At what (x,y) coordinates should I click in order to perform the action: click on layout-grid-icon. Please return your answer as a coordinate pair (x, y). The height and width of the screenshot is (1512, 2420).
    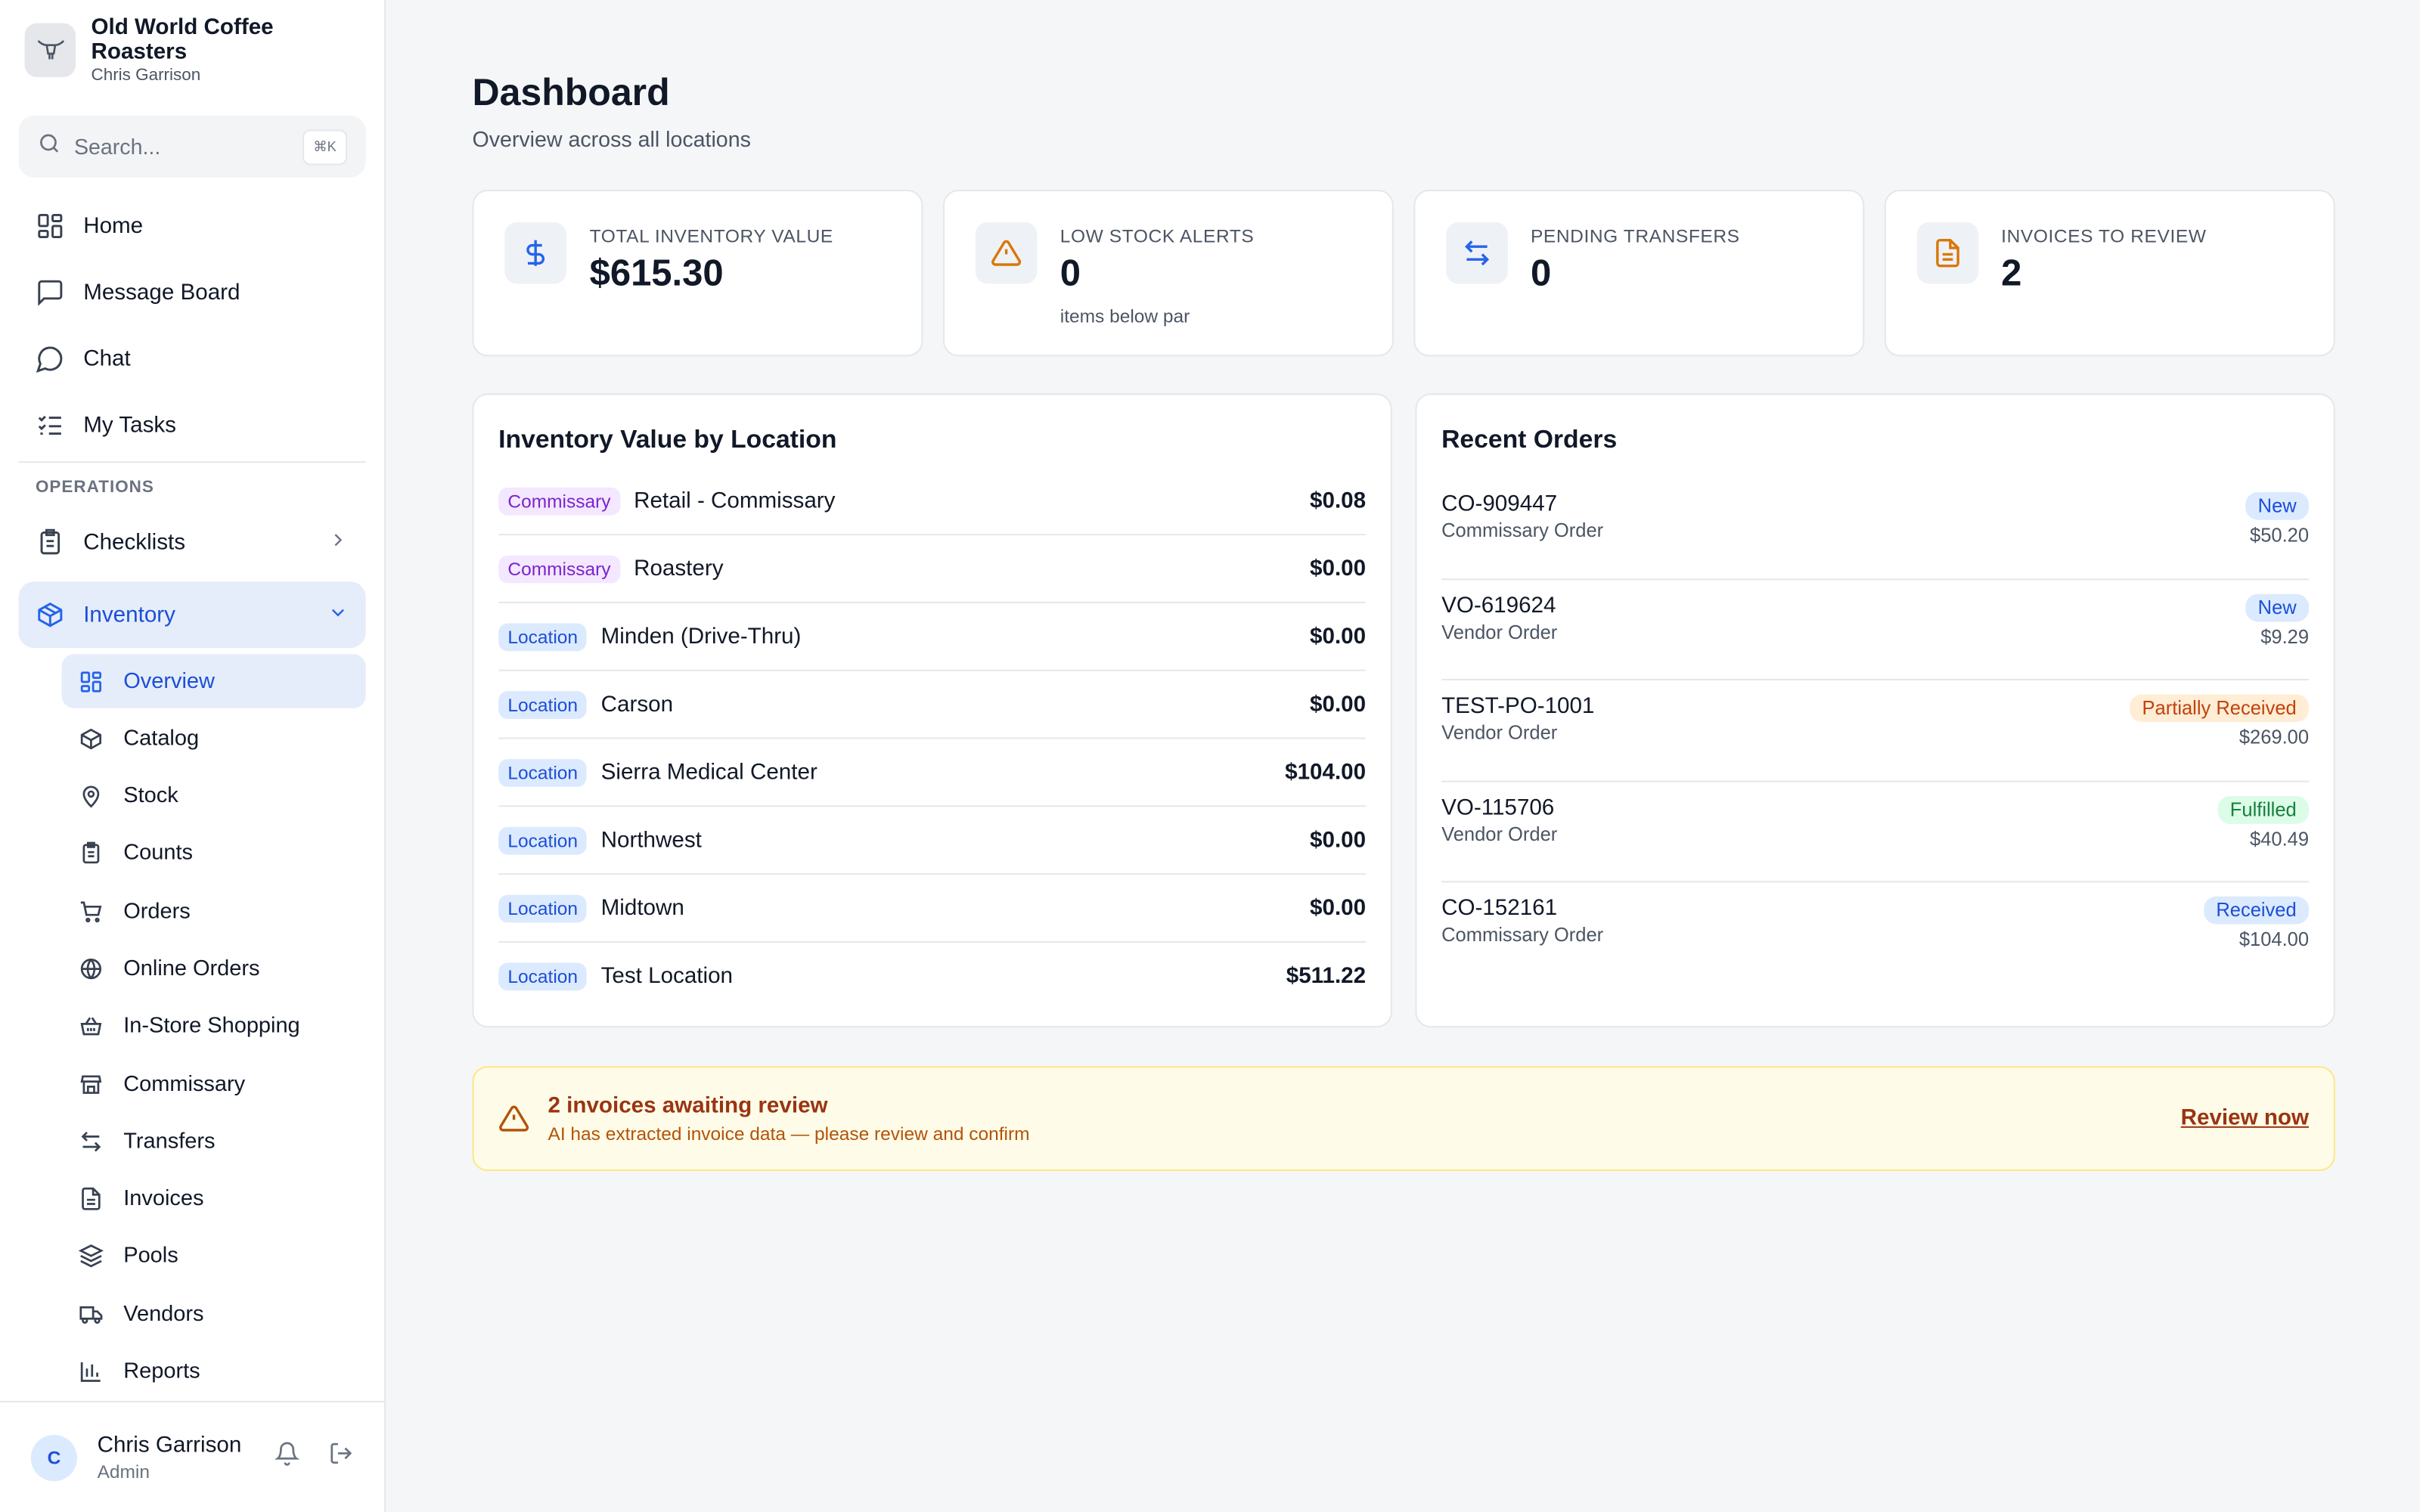
    Looking at the image, I should click on (91, 681).